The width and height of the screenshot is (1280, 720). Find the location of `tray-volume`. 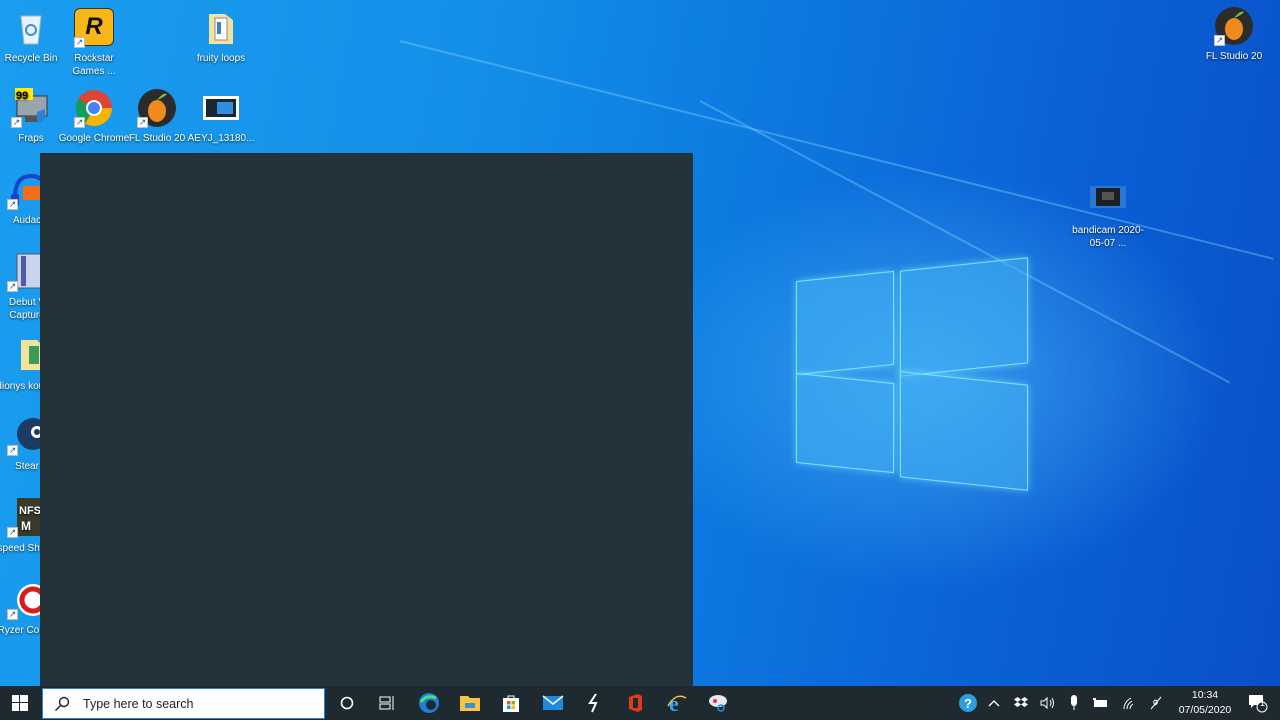

tray-volume is located at coordinates (1048, 703).